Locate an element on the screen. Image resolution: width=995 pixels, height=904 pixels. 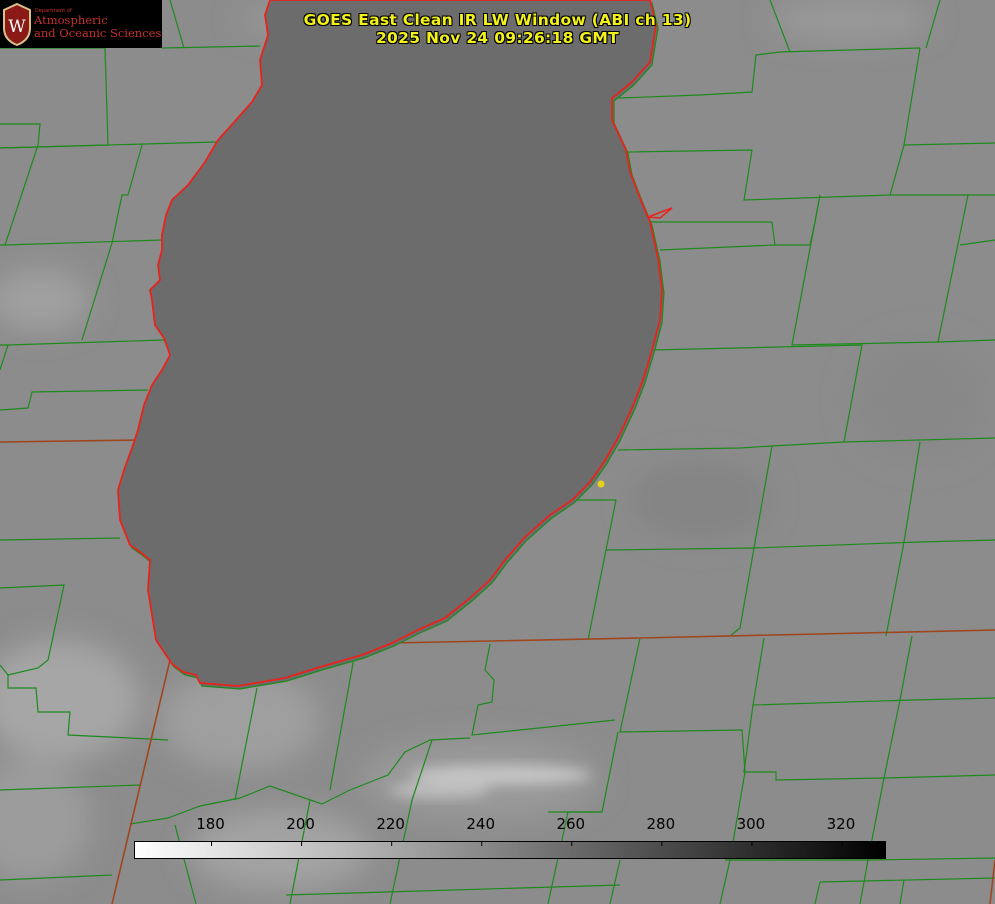
colorbar-tick-label: 280 is located at coordinates (661, 824).